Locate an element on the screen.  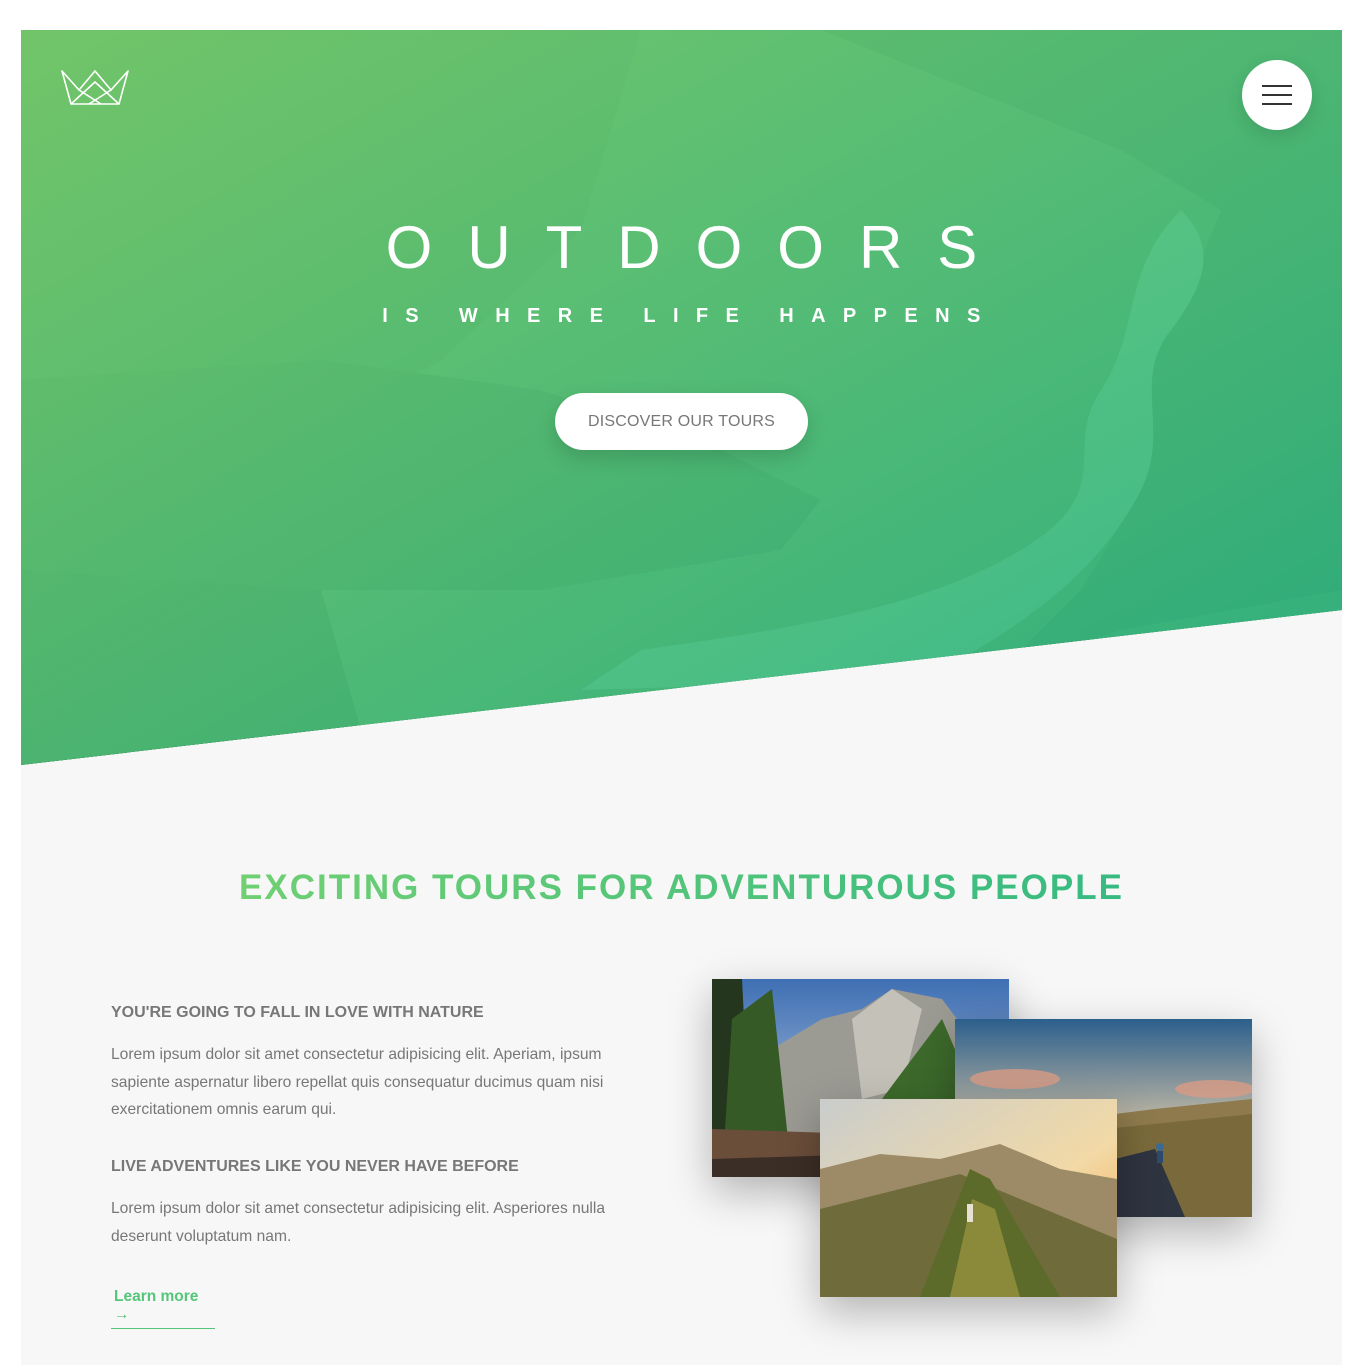
menu-button is located at coordinates (1277, 95).